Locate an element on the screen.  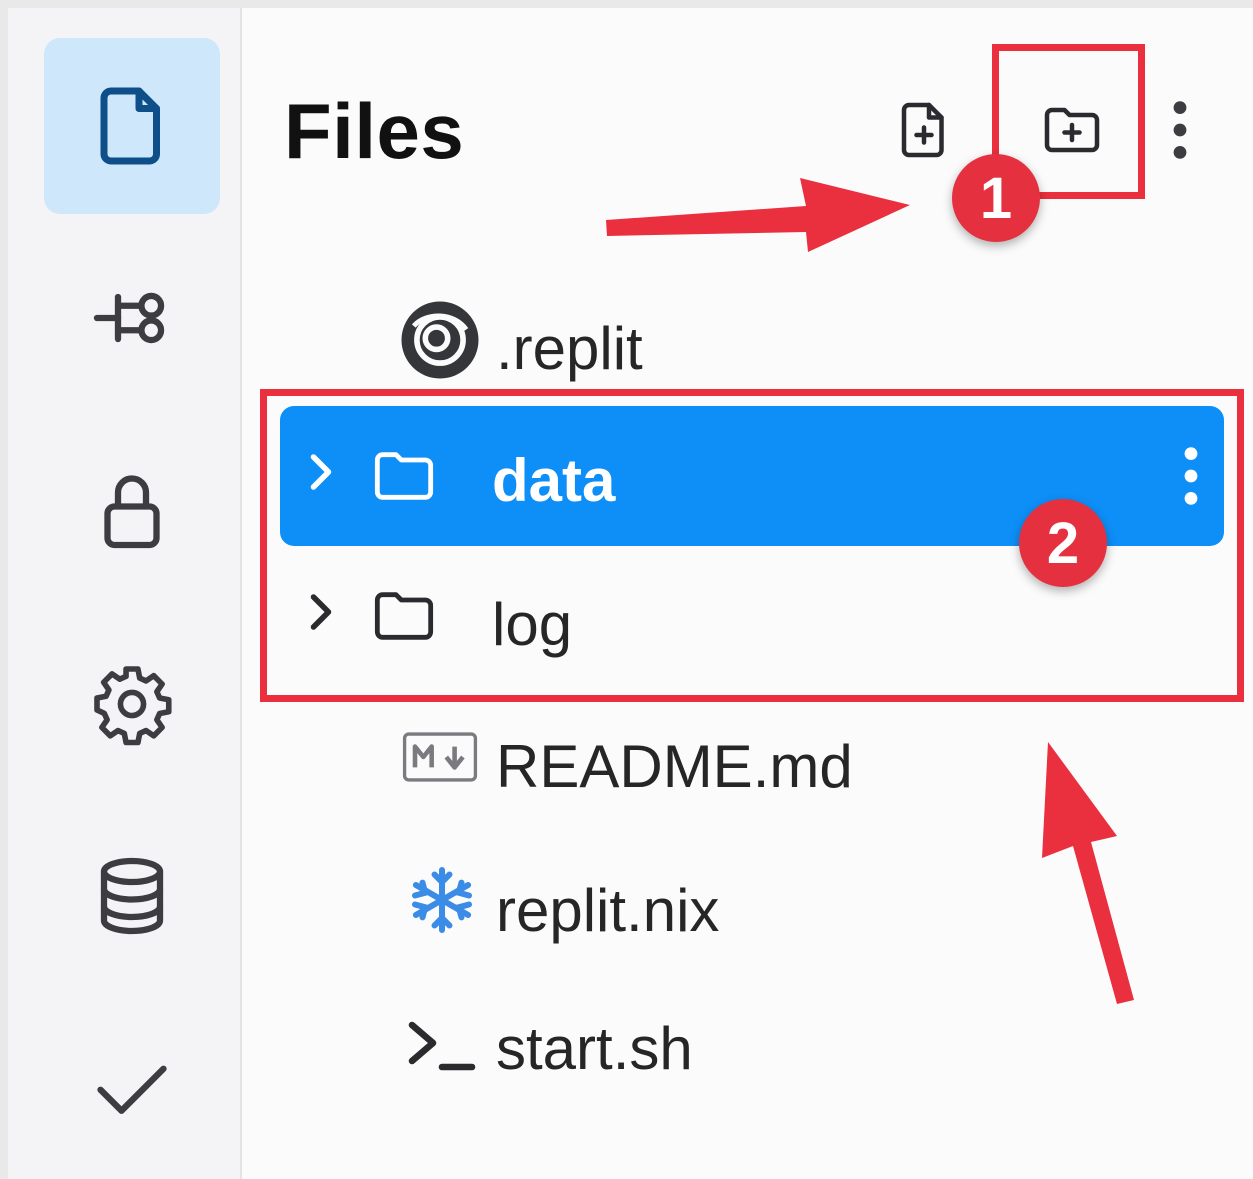
panel-menu-button is located at coordinates (1180, 130).